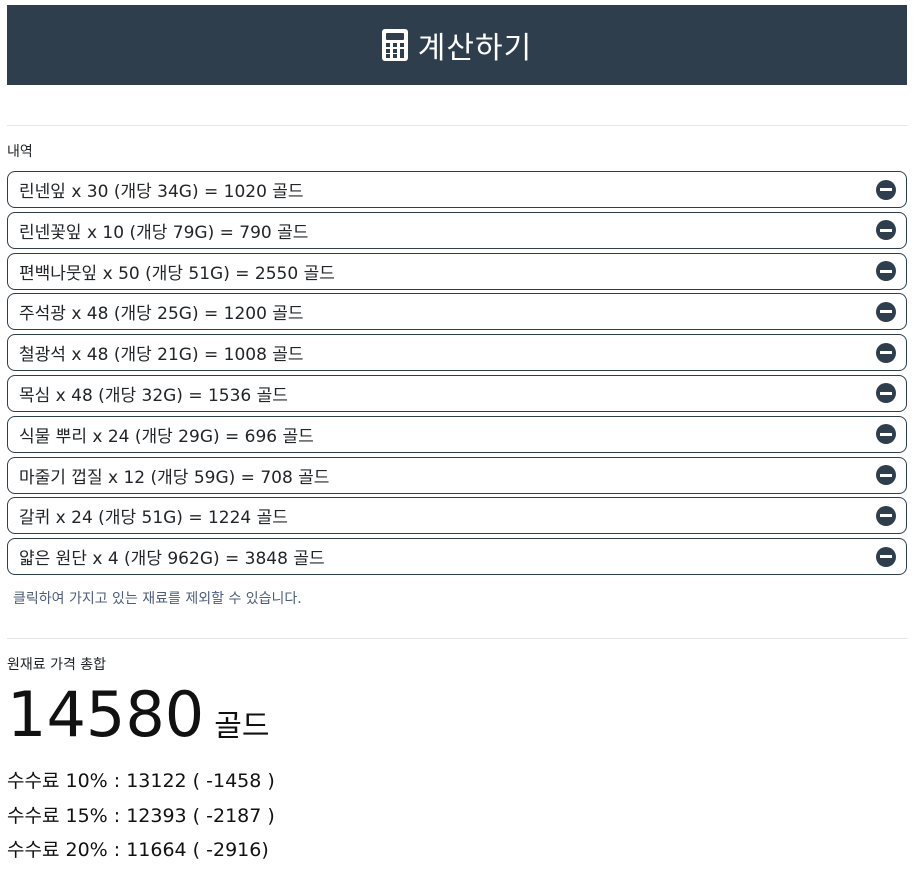 The image size is (916, 873). I want to click on fee-20: 수수료 20% : 11664 ( -2916), so click(138, 850).